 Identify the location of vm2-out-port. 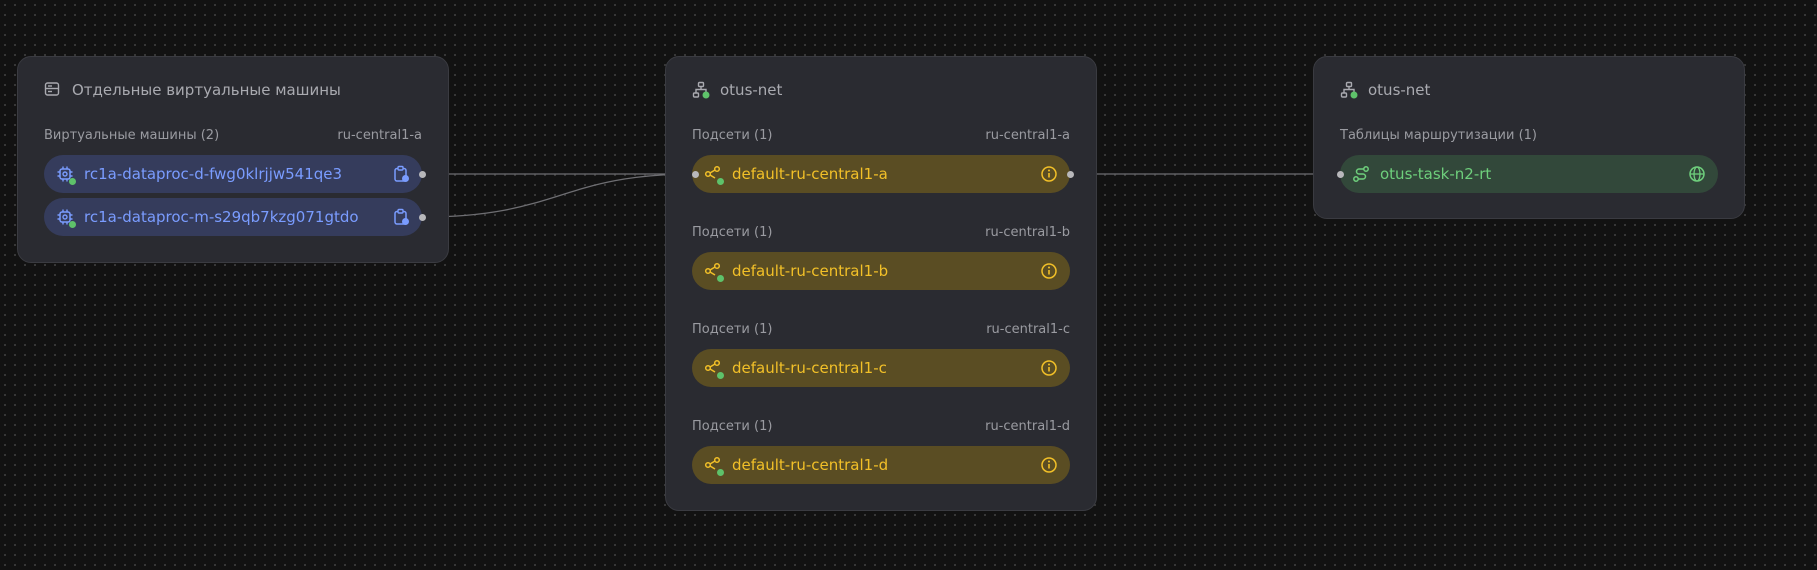
(422, 217).